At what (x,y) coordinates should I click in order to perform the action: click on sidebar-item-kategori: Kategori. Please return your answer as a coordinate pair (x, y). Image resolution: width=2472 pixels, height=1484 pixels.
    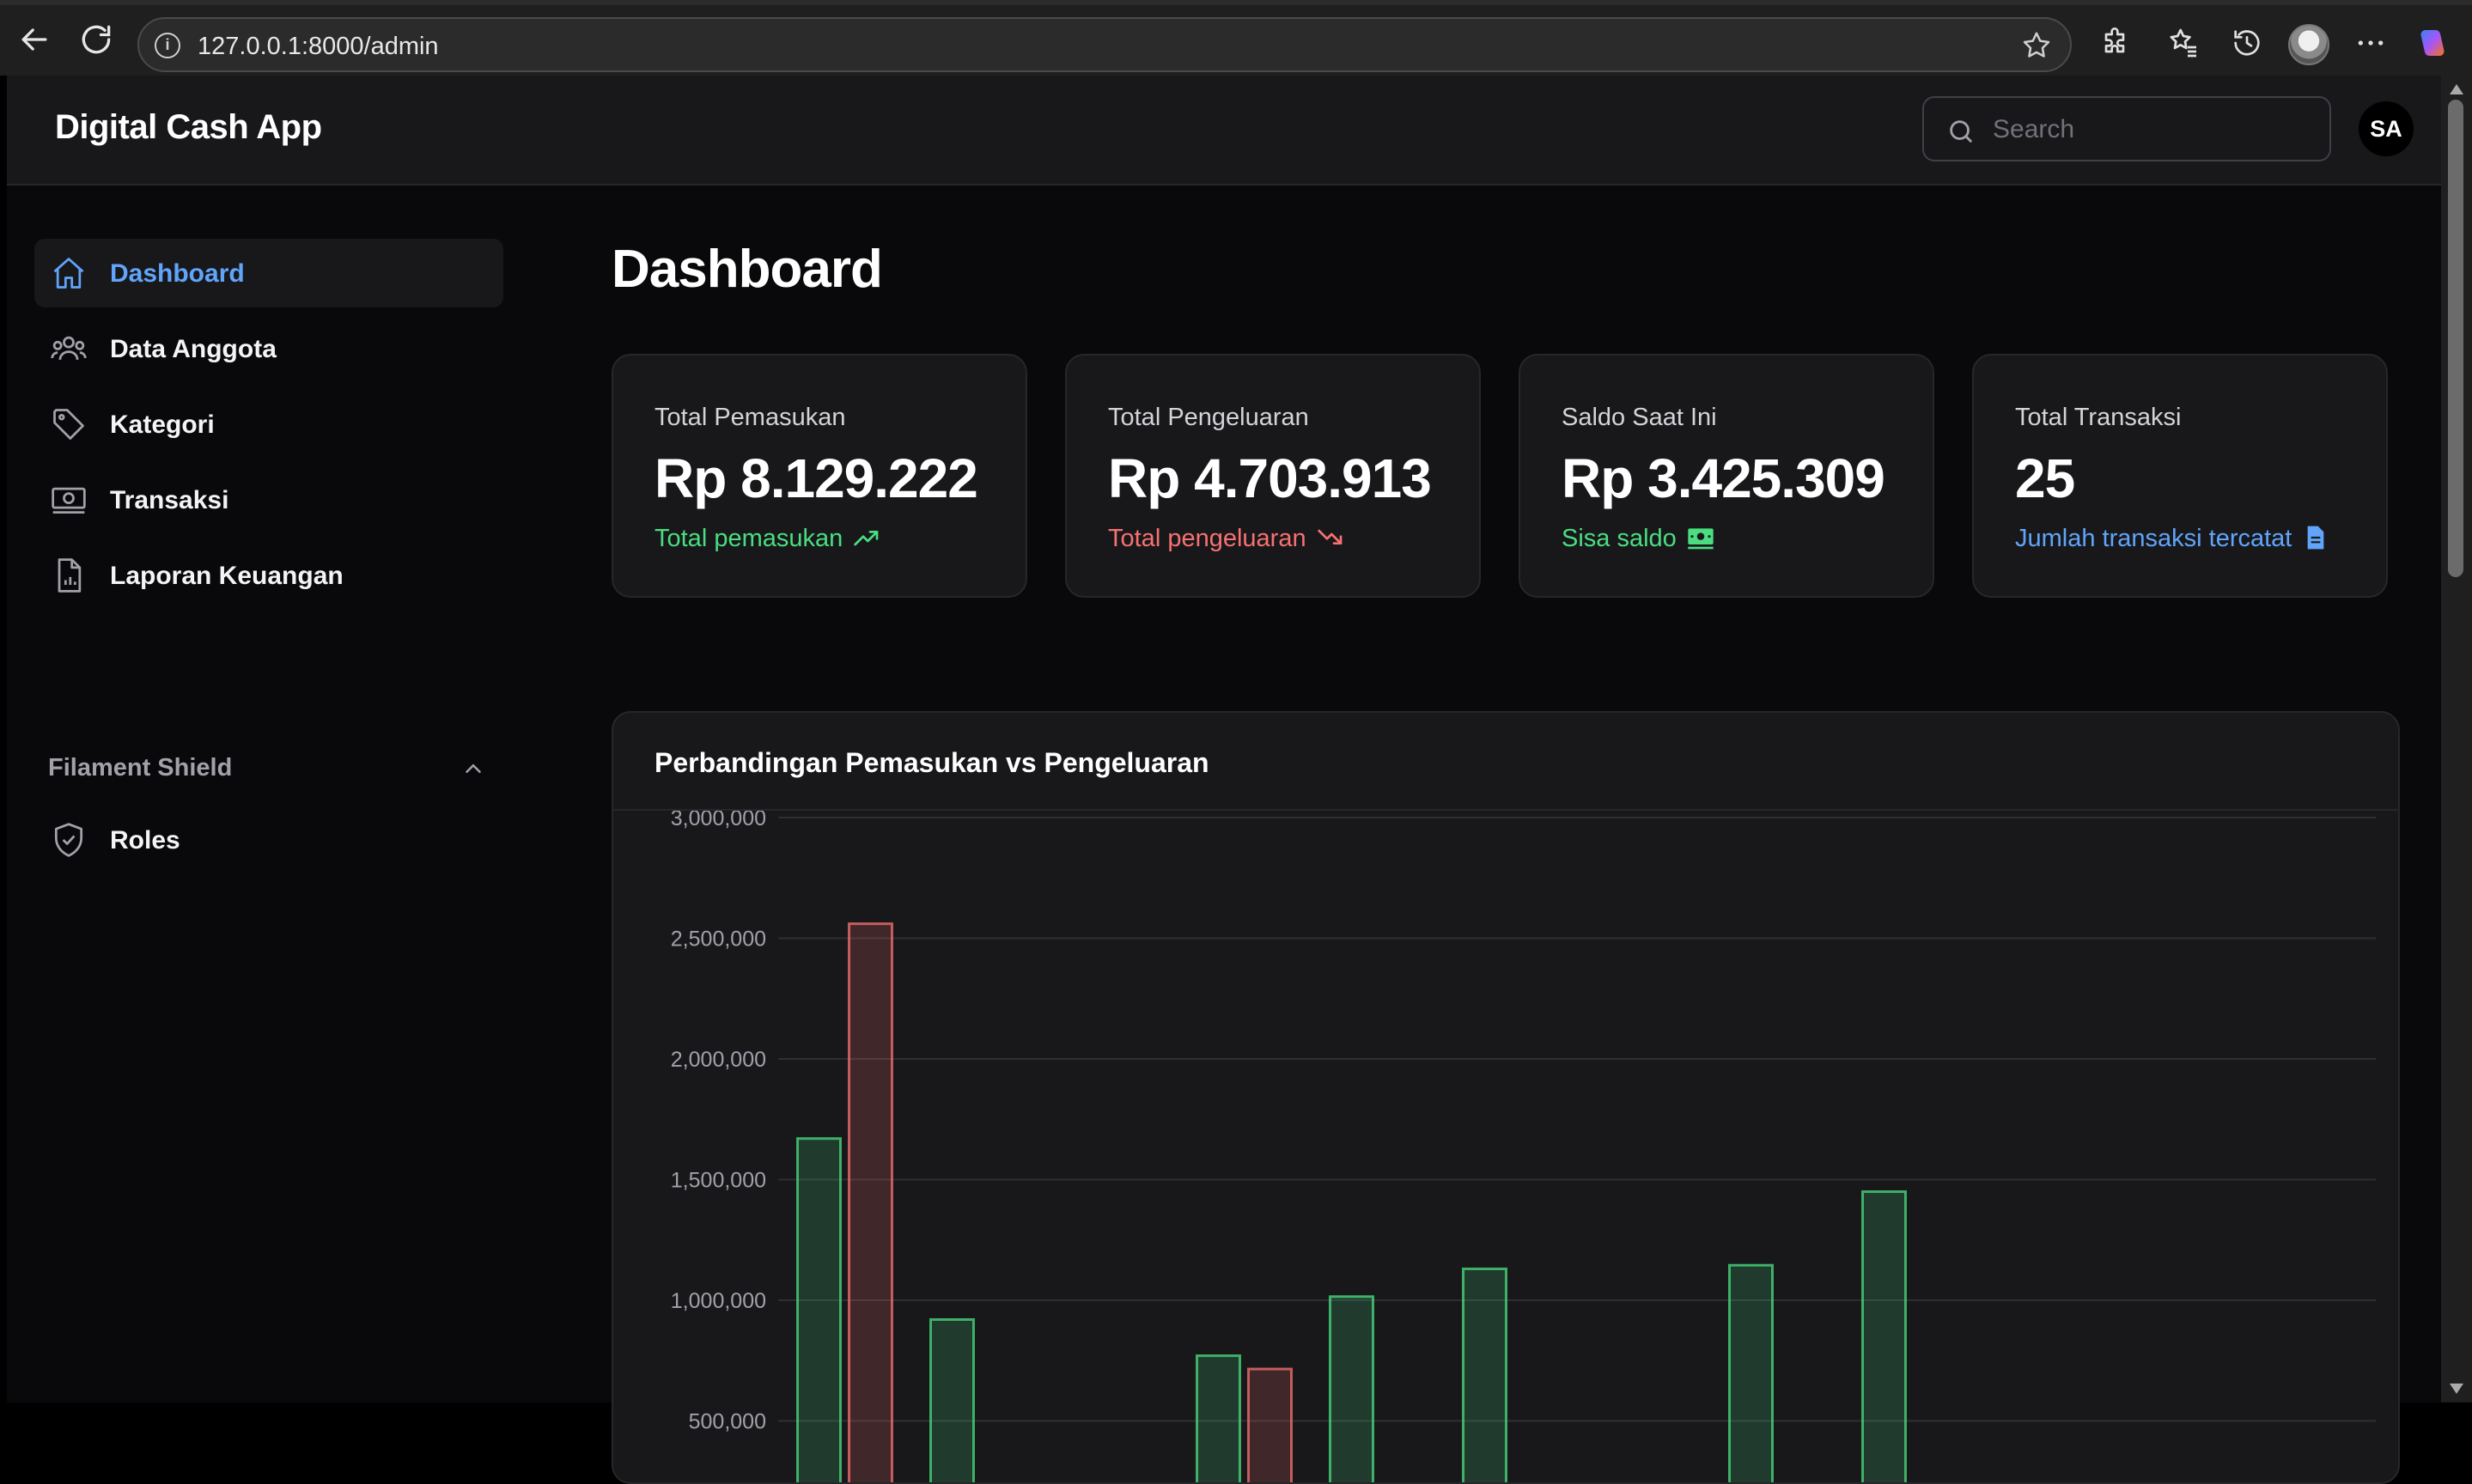
    Looking at the image, I should click on (268, 424).